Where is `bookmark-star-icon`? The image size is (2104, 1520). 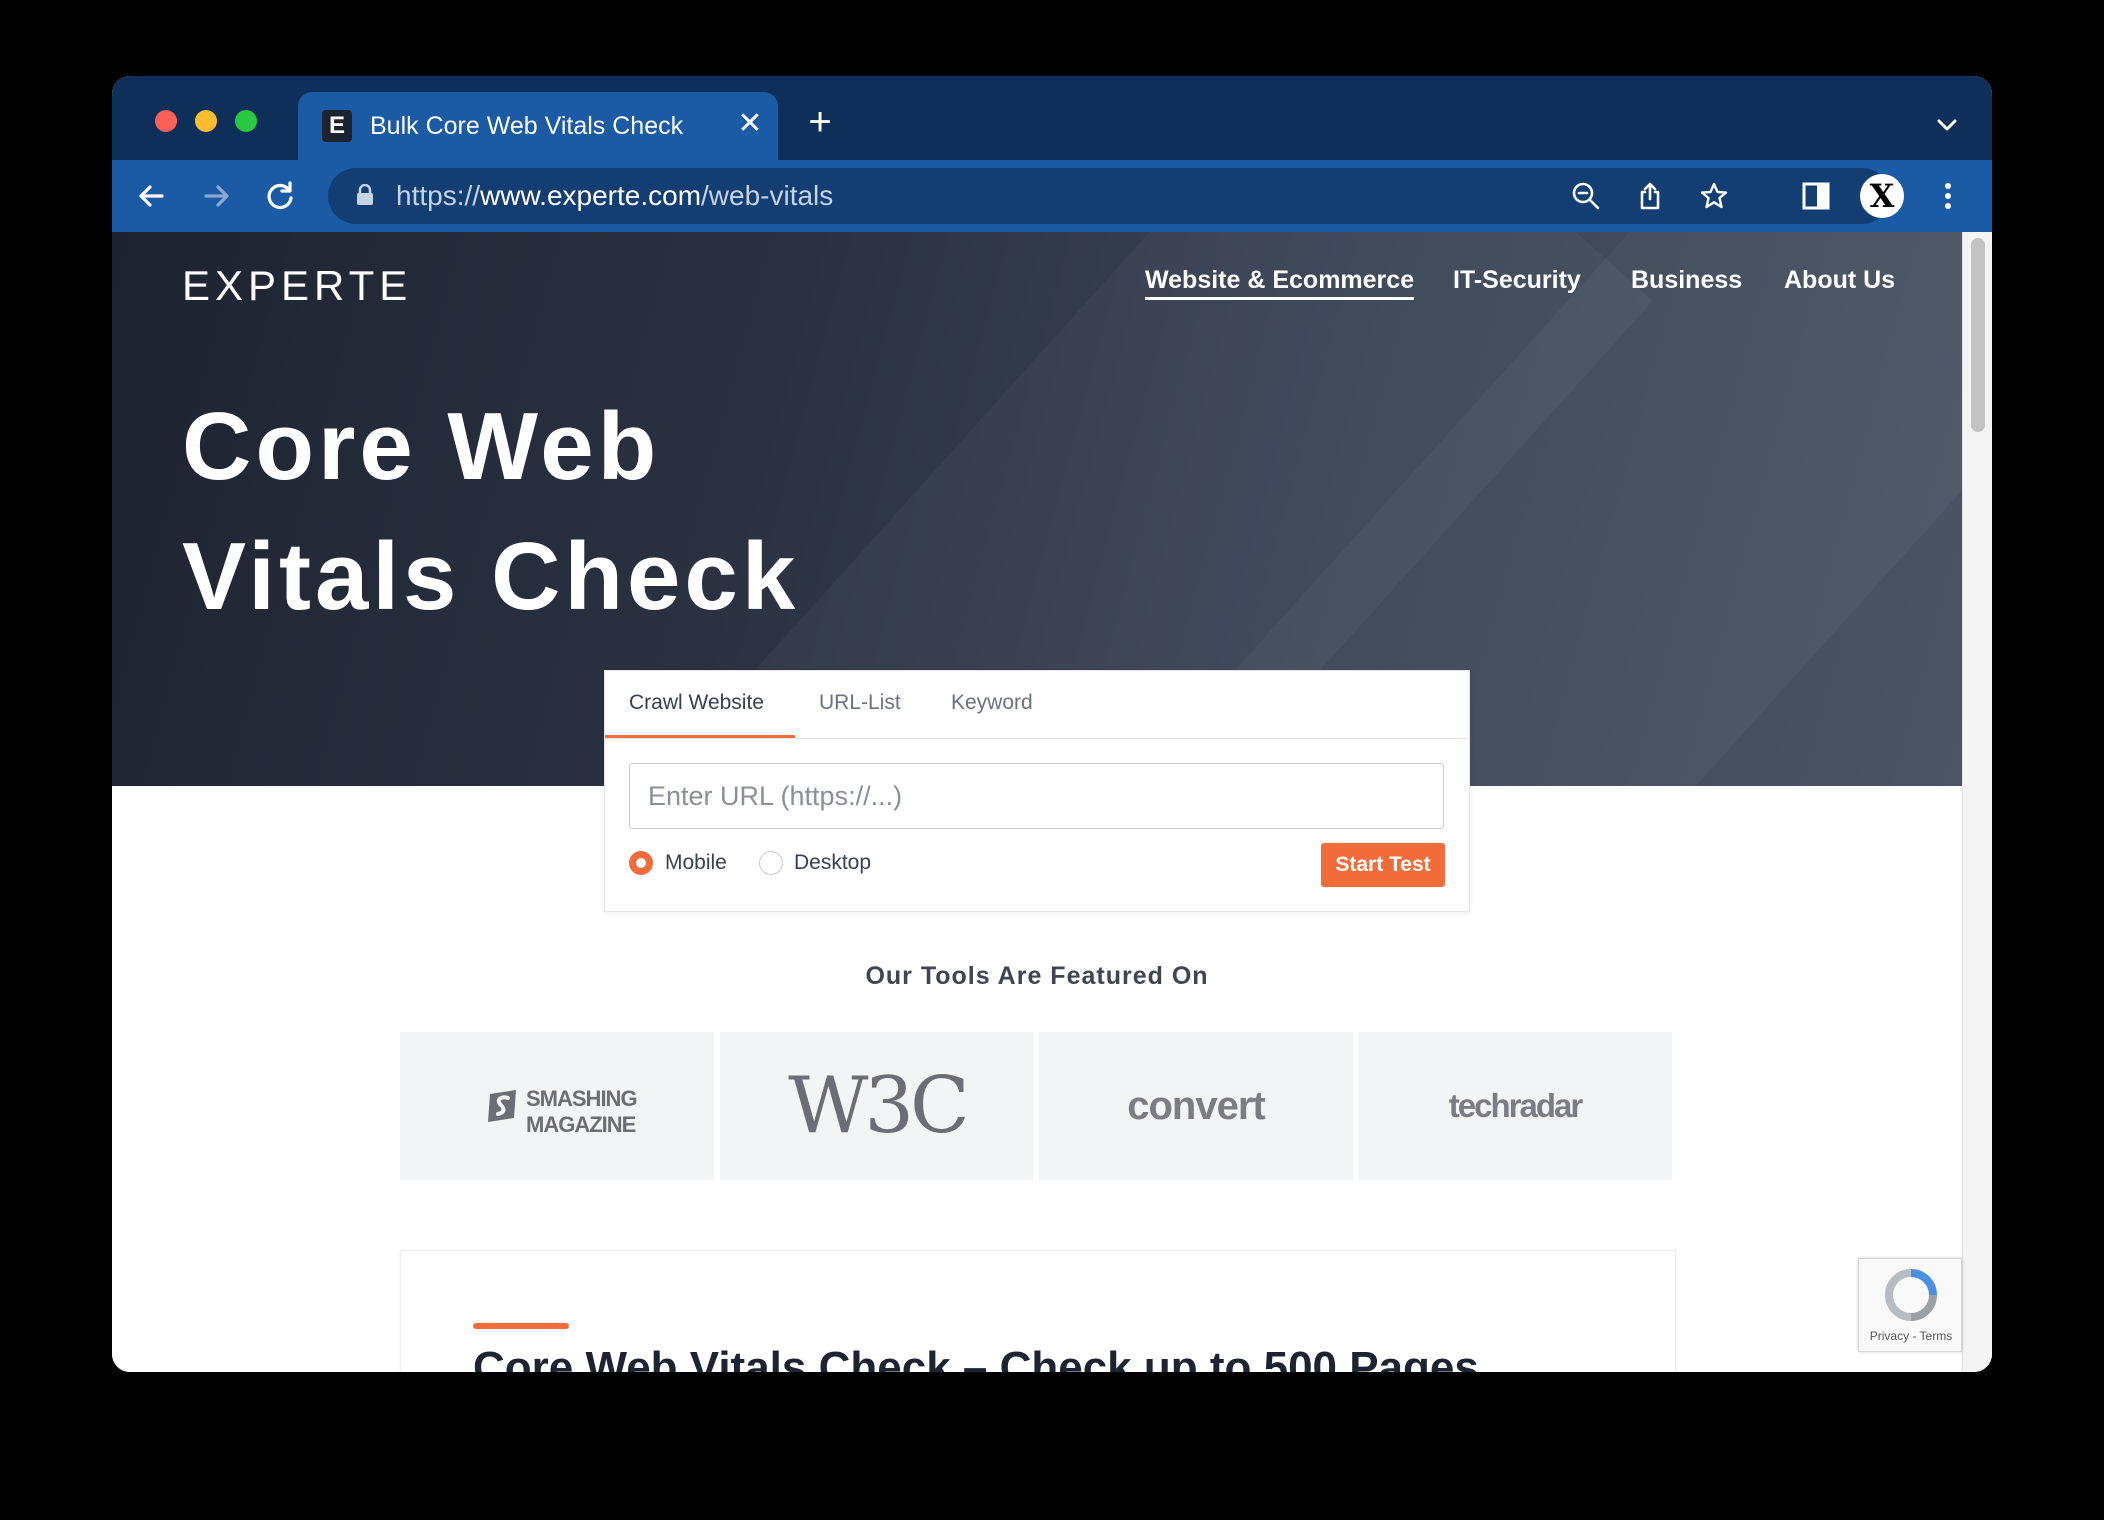
bookmark-star-icon is located at coordinates (1714, 196).